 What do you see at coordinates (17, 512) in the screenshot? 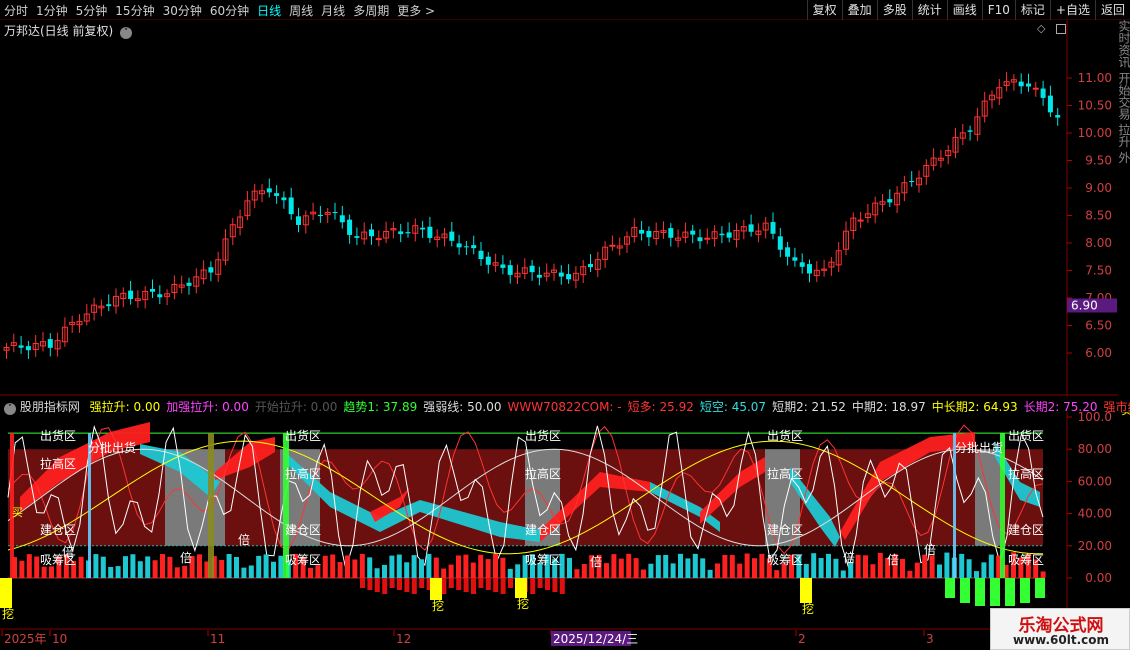
I see `buy-label: 买` at bounding box center [17, 512].